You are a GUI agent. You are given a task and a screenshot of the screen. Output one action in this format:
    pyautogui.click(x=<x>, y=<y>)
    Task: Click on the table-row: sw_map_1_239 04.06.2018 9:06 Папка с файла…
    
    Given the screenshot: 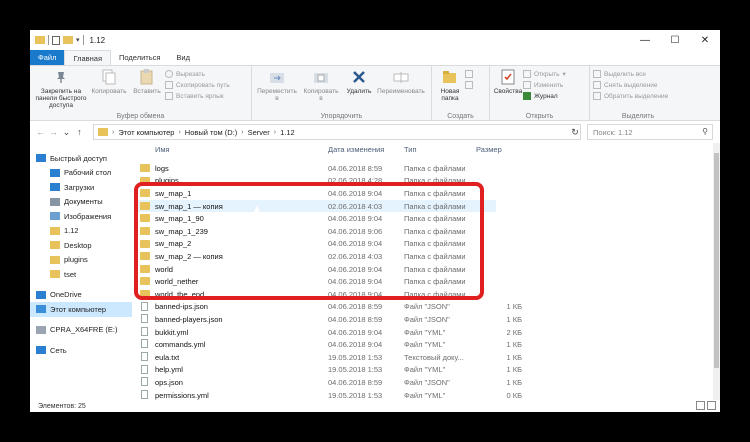 What is the action you would take?
    pyautogui.click(x=316, y=231)
    